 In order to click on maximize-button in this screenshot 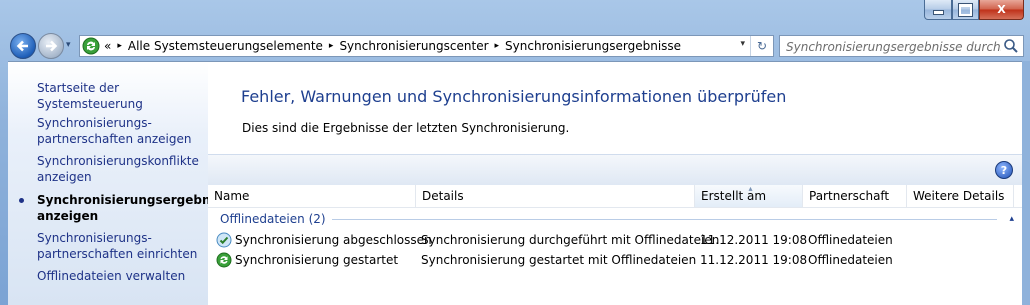, I will do `click(965, 10)`.